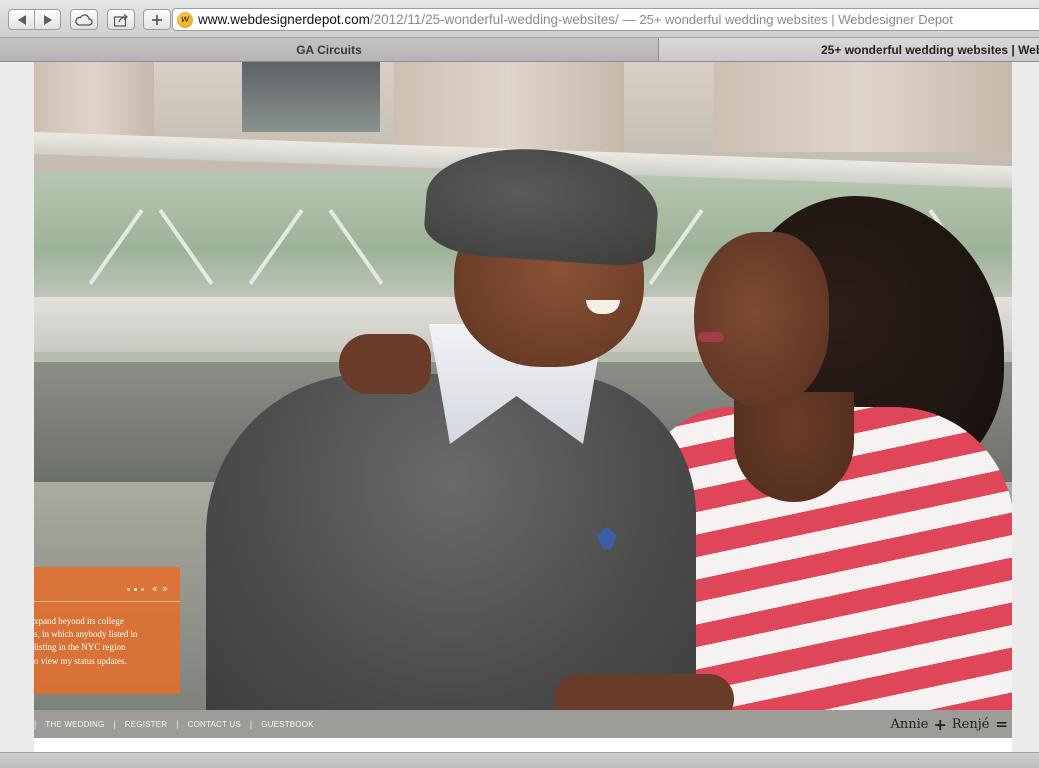 The width and height of the screenshot is (1039, 768). I want to click on url-path: /2012/11/25-wonderful-wedding-websites/, so click(494, 19).